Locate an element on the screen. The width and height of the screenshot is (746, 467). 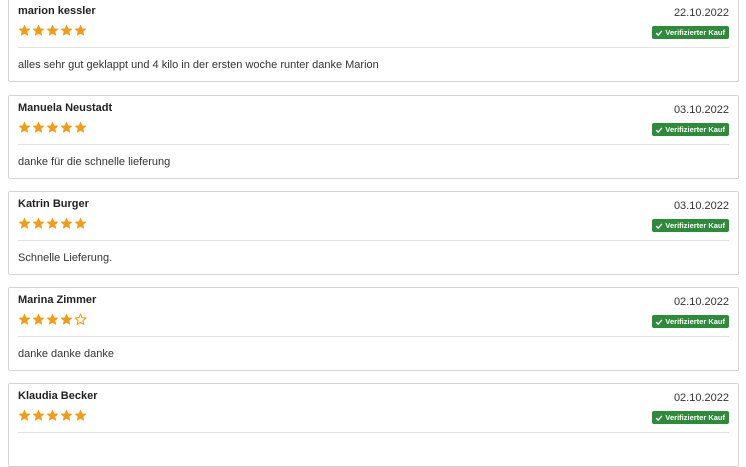
reviewer-name: Manuela Neustadt is located at coordinates (65, 108).